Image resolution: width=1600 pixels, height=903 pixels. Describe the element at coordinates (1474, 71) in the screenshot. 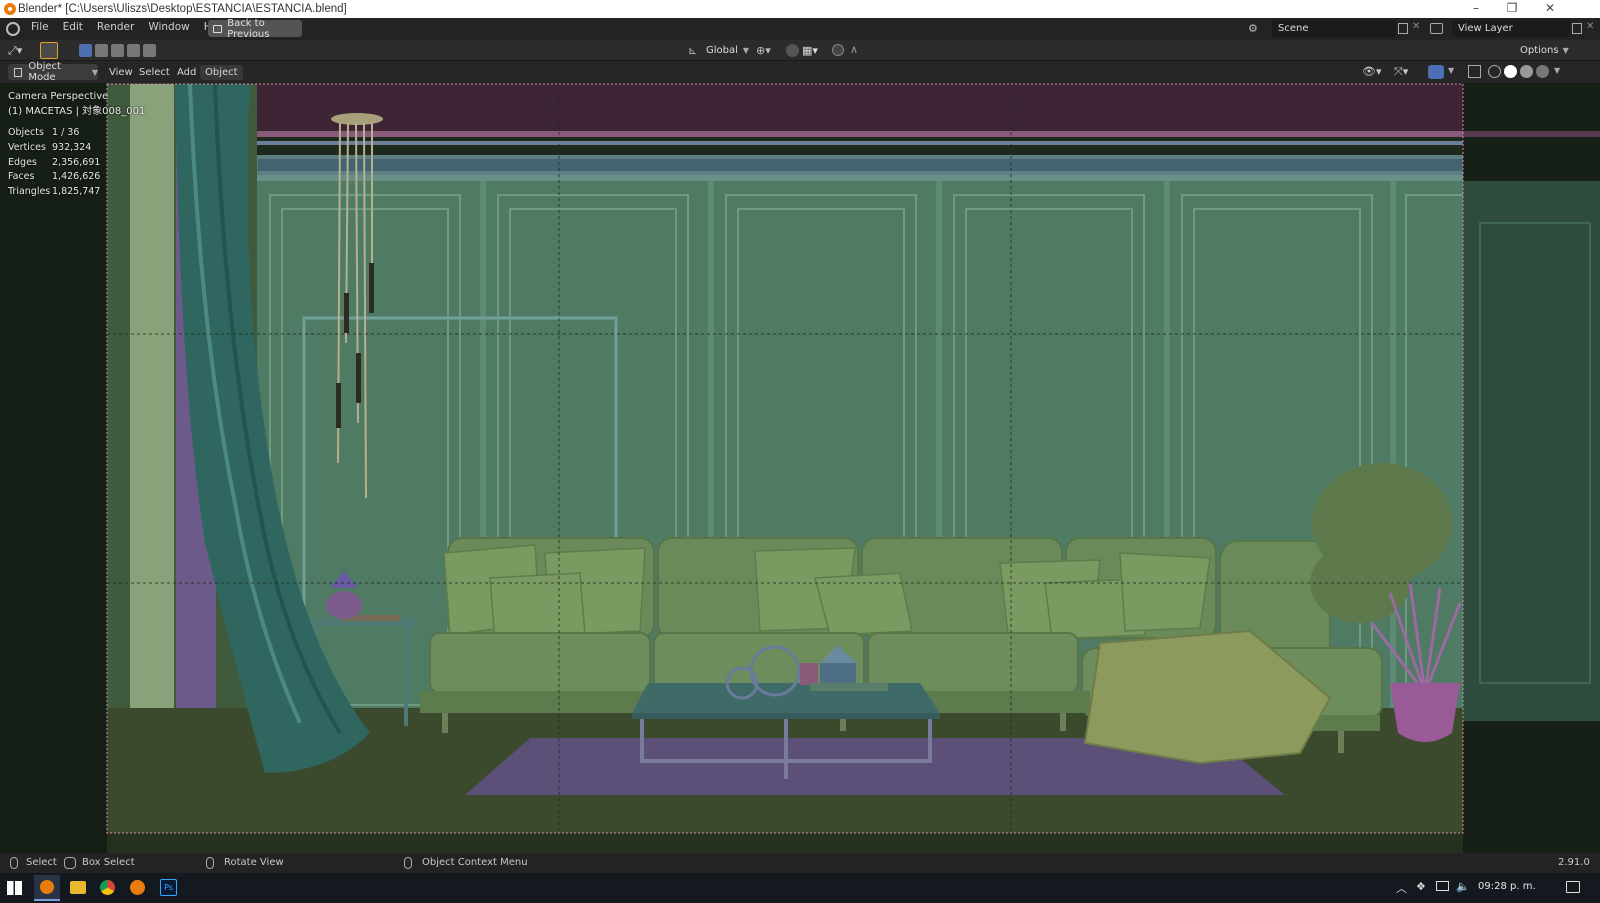

I see `xray-icon` at that location.